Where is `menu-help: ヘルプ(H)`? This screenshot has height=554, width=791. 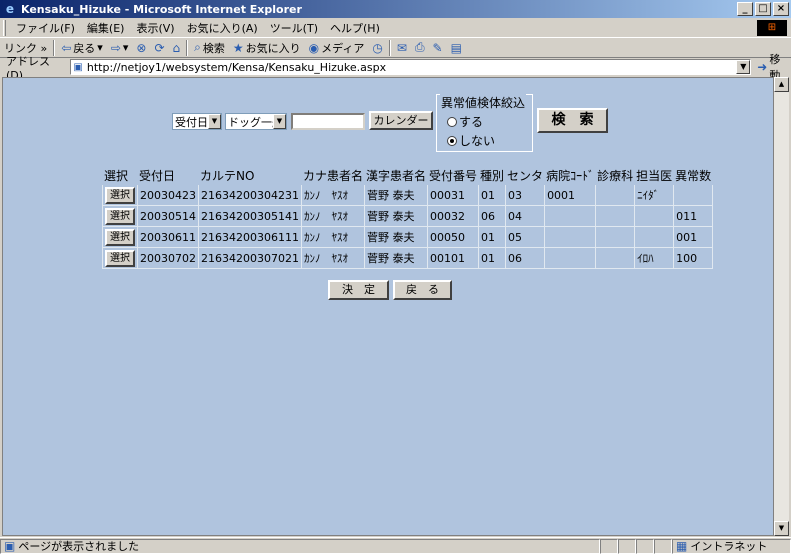
menu-help: ヘルプ(H) is located at coordinates (355, 28).